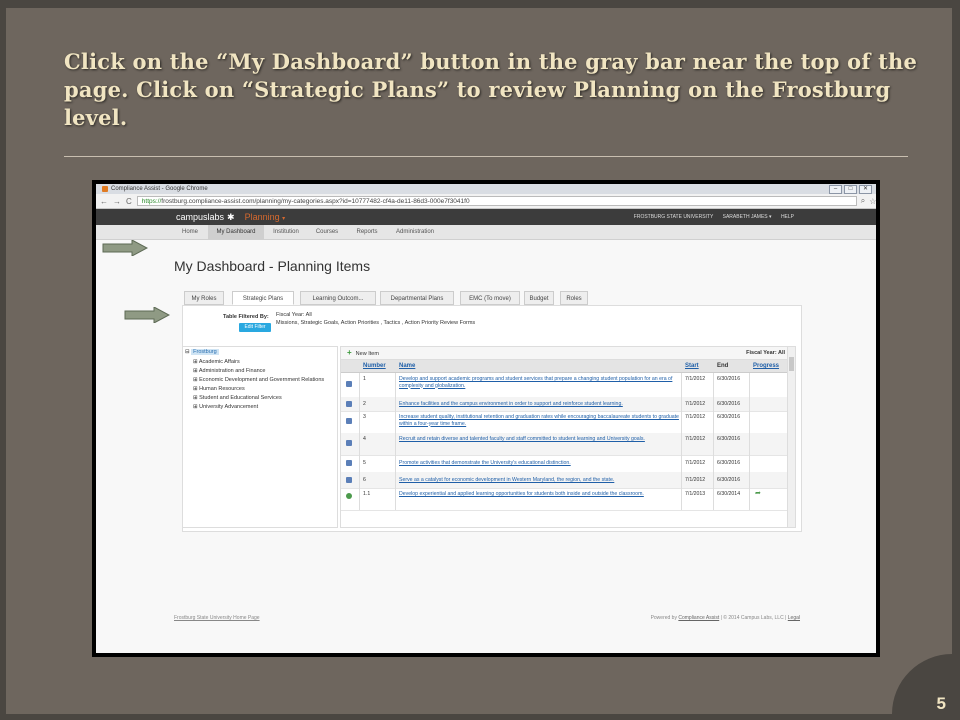 The image size is (960, 720). I want to click on nav-administration: Administration, so click(415, 232).